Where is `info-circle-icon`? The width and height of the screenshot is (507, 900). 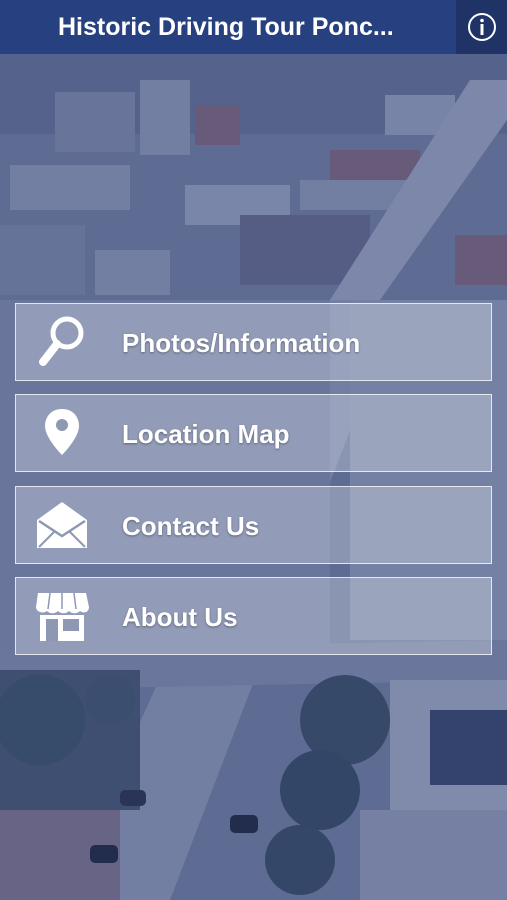
info-circle-icon is located at coordinates (481, 27).